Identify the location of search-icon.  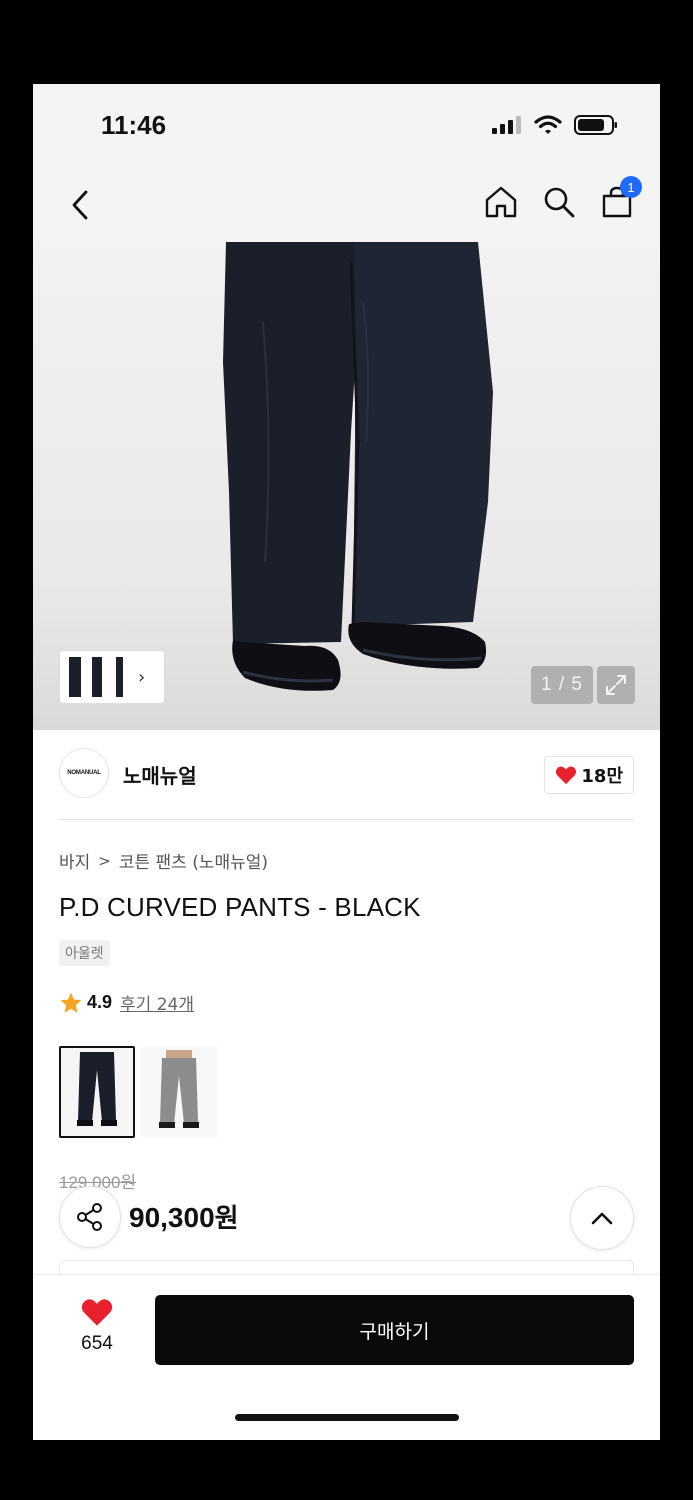
(559, 202).